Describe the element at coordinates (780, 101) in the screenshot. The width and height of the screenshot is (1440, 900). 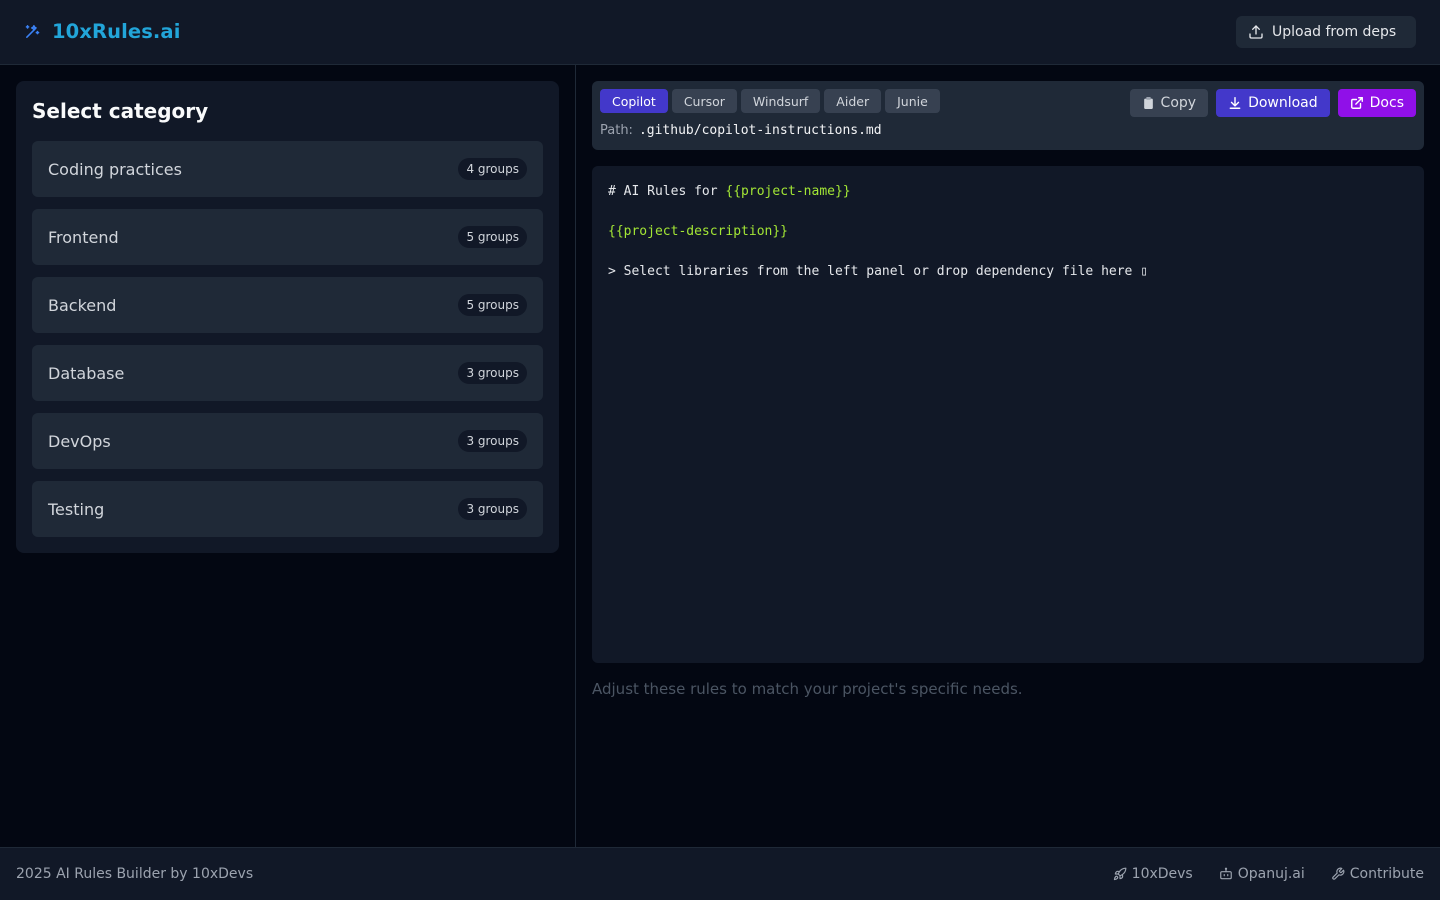
I see `tab-windsurf: Windsurf` at that location.